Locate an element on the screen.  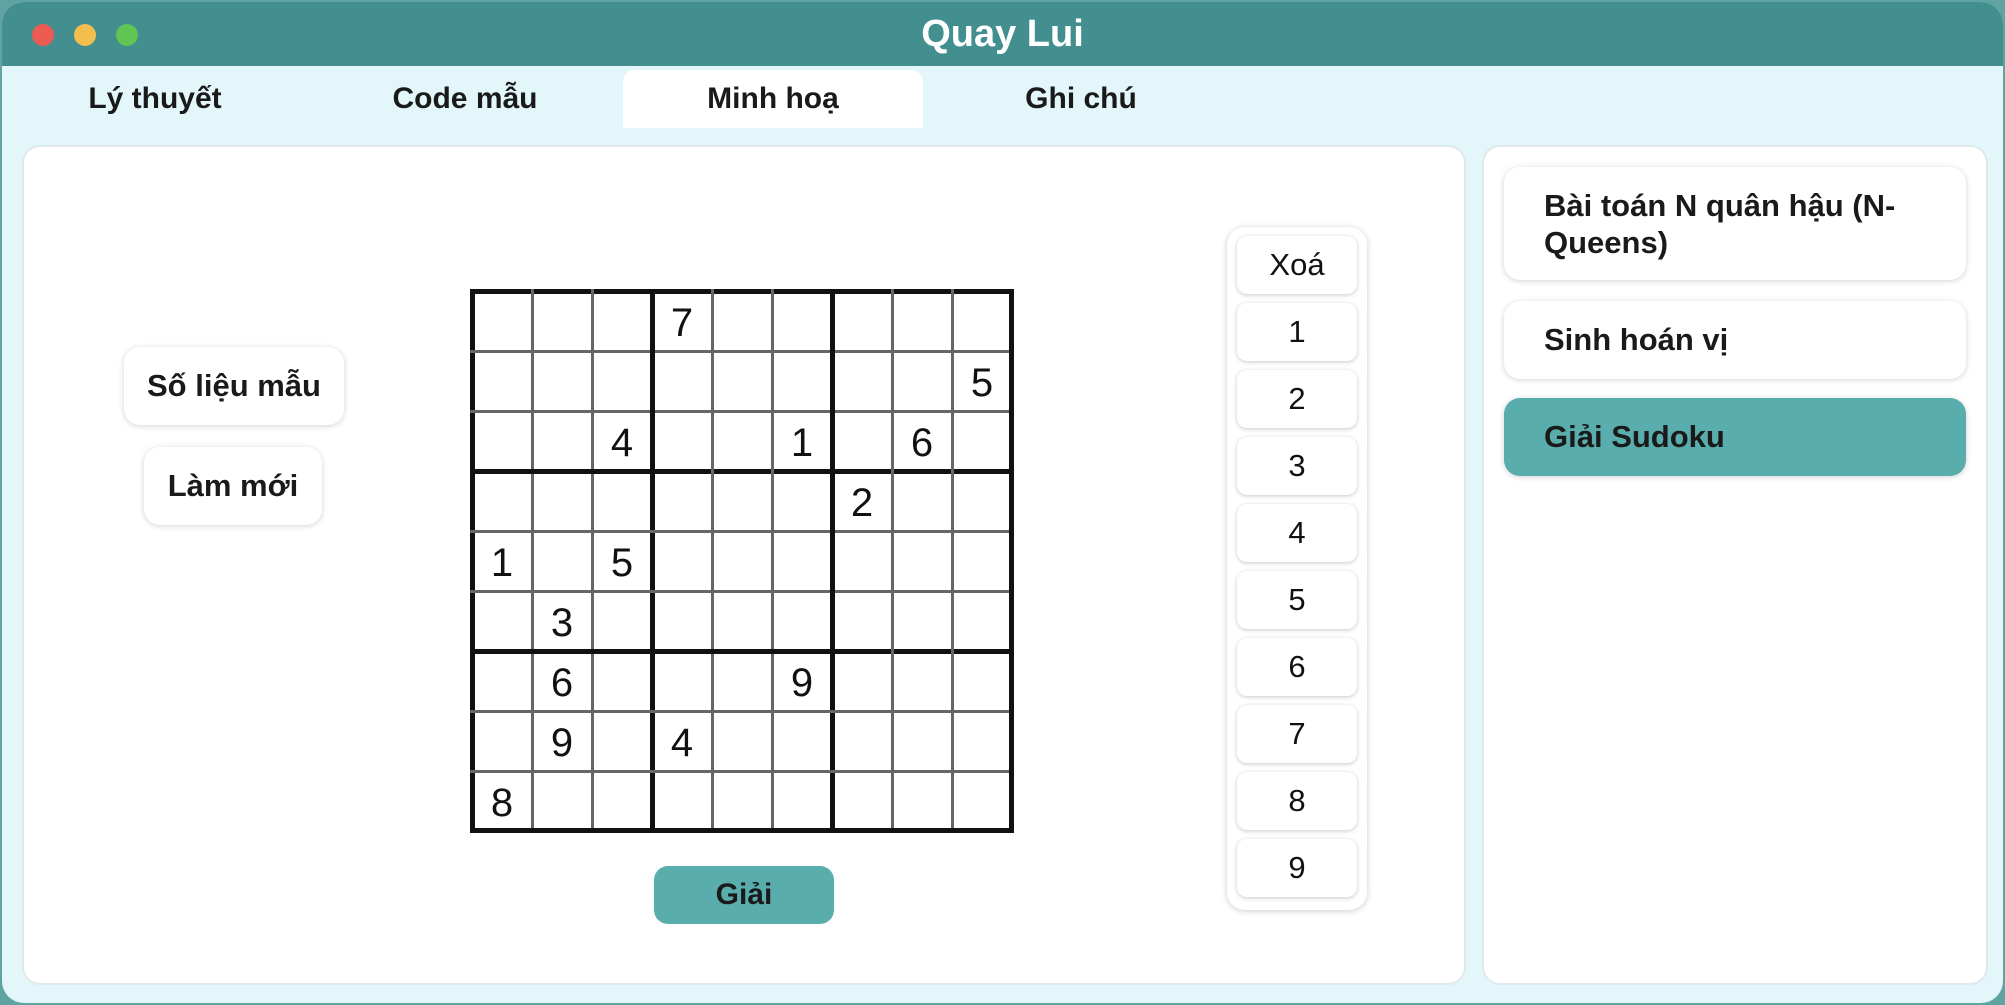
sudoku-cell: 7 is located at coordinates (682, 321).